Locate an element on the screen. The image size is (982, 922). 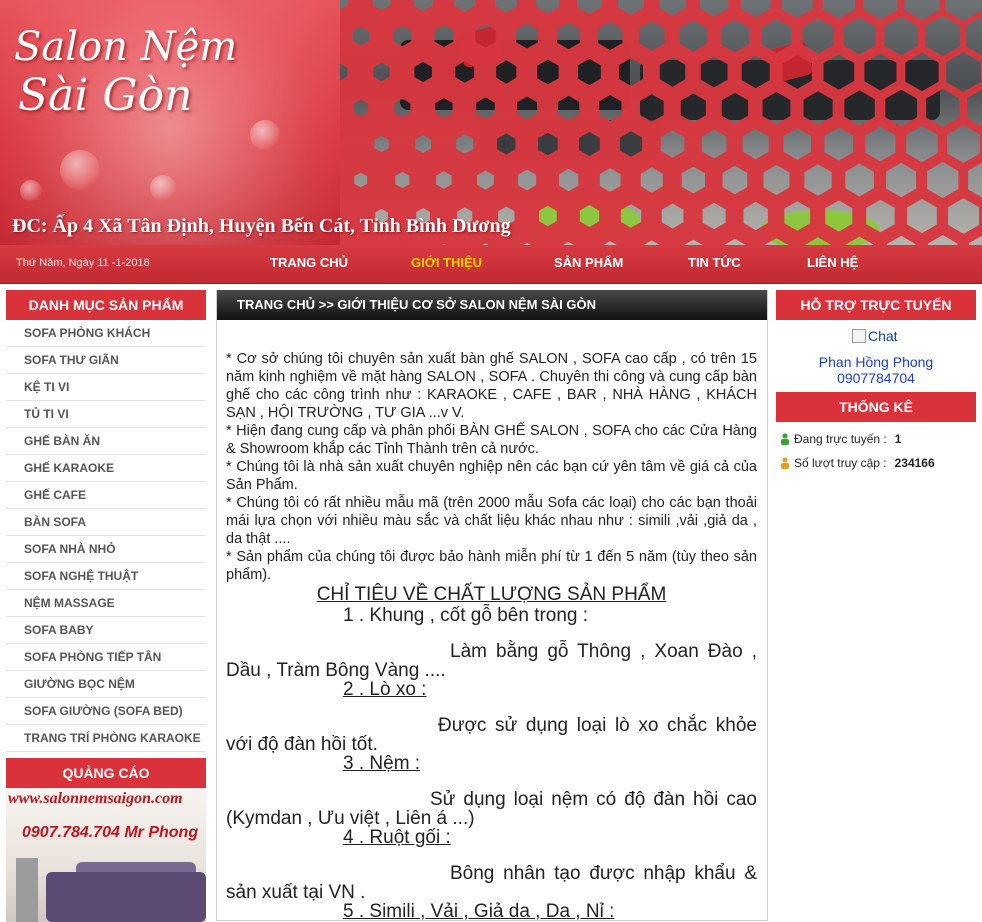
chat-alt-text: Chat is located at coordinates (883, 336).